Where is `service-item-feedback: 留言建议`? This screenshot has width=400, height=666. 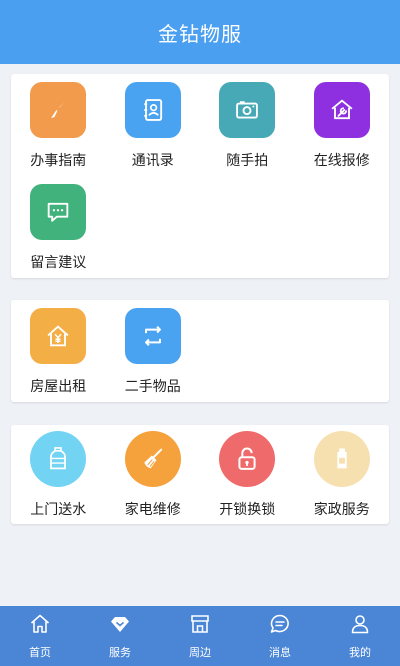 service-item-feedback: 留言建议 is located at coordinates (58, 235).